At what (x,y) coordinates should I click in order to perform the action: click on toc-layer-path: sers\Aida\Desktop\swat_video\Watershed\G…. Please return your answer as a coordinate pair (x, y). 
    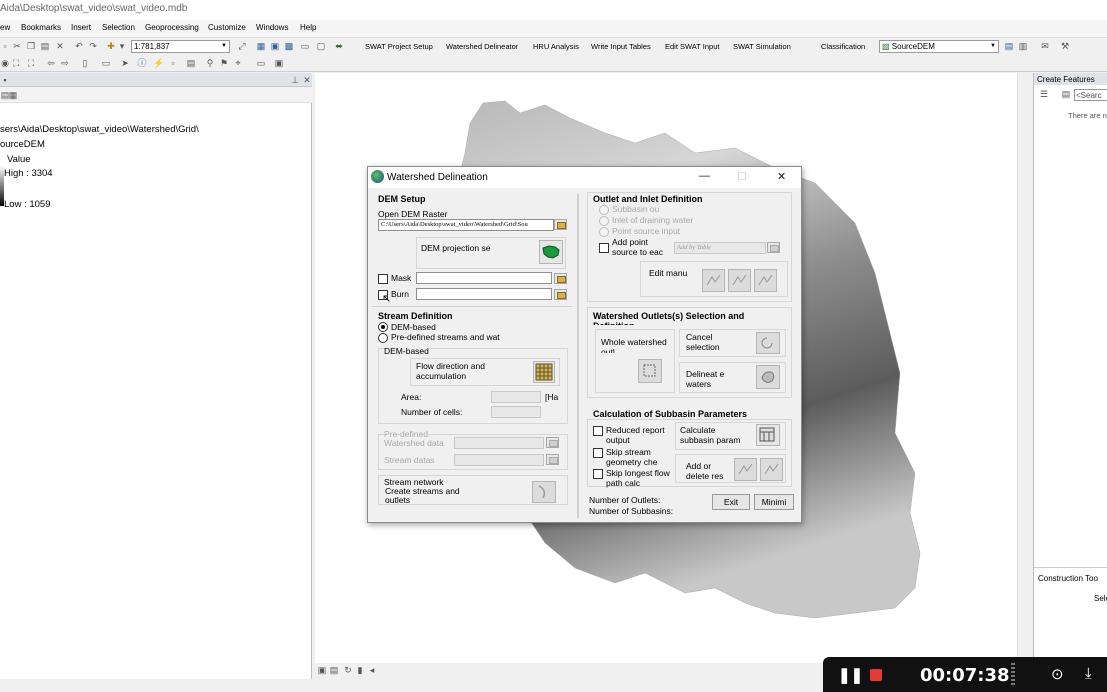
    Looking at the image, I should click on (99, 129).